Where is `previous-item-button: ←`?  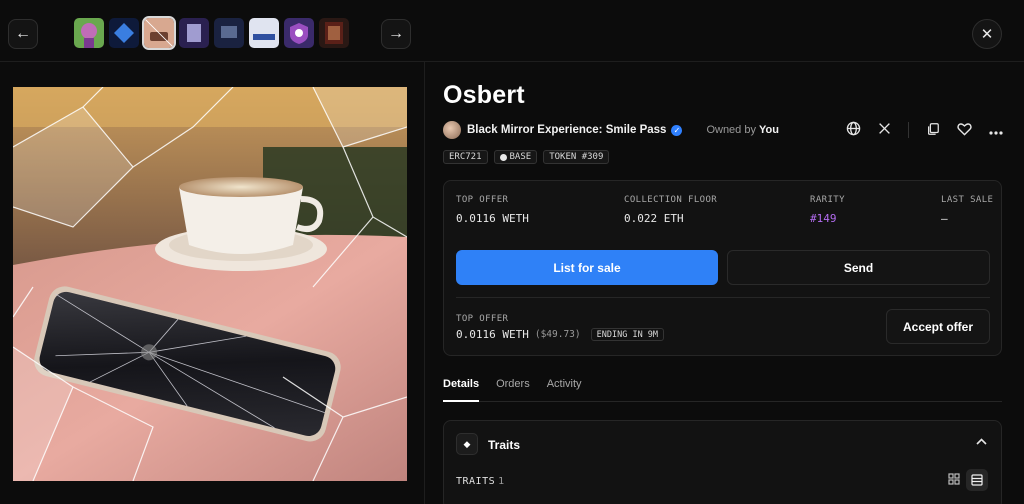 previous-item-button: ← is located at coordinates (23, 34).